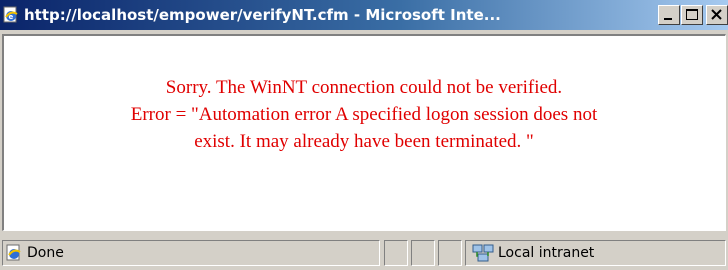  What do you see at coordinates (668, 19) in the screenshot?
I see `minimize-icon` at bounding box center [668, 19].